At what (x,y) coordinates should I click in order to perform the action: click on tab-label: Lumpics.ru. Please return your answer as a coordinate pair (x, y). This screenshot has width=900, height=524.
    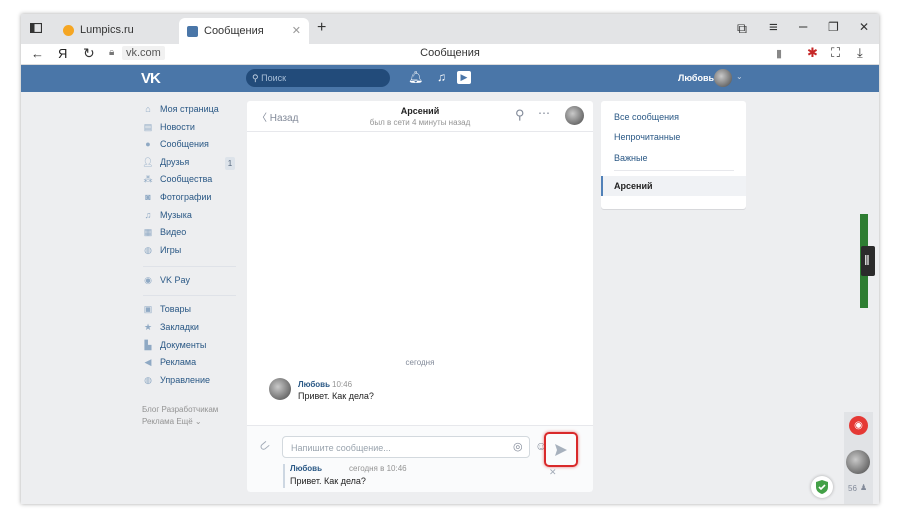
    Looking at the image, I should click on (107, 30).